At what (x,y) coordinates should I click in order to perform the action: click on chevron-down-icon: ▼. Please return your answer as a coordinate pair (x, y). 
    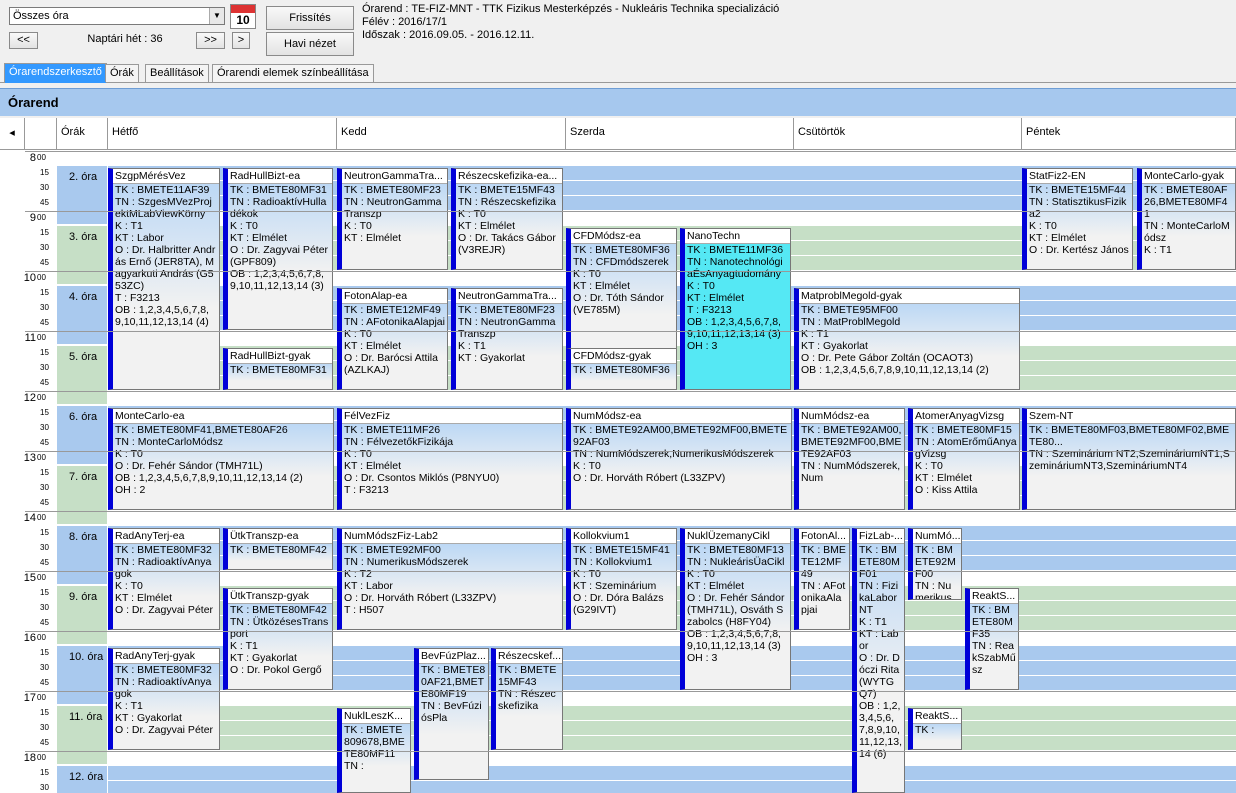
    Looking at the image, I should click on (216, 16).